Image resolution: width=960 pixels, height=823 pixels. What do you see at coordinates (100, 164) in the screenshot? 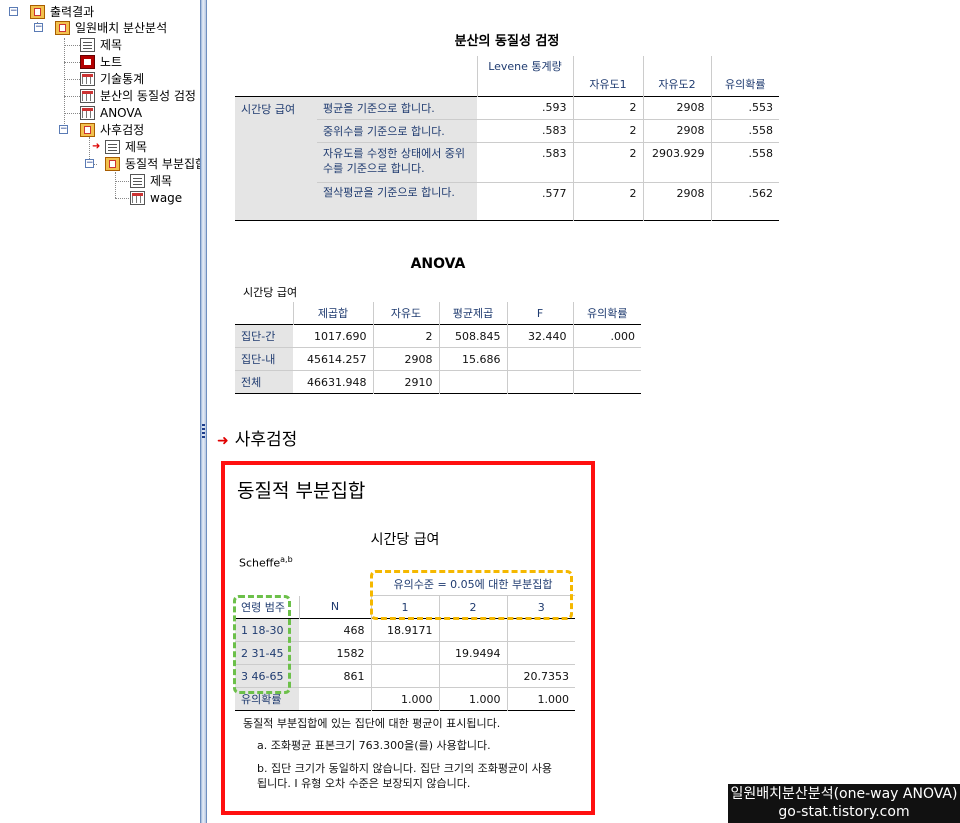
I see `tree-item-subsets: 동질적 부분집합` at bounding box center [100, 164].